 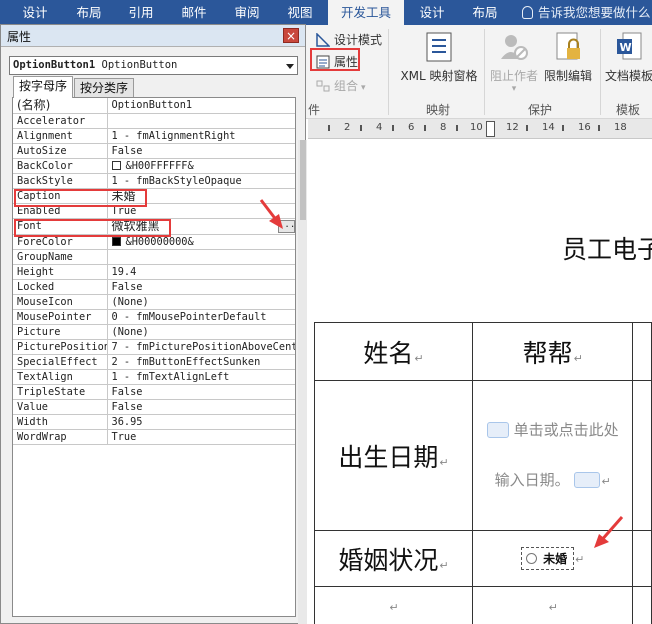 What do you see at coordinates (290, 66) in the screenshot?
I see `dropdown-arrow-icon` at bounding box center [290, 66].